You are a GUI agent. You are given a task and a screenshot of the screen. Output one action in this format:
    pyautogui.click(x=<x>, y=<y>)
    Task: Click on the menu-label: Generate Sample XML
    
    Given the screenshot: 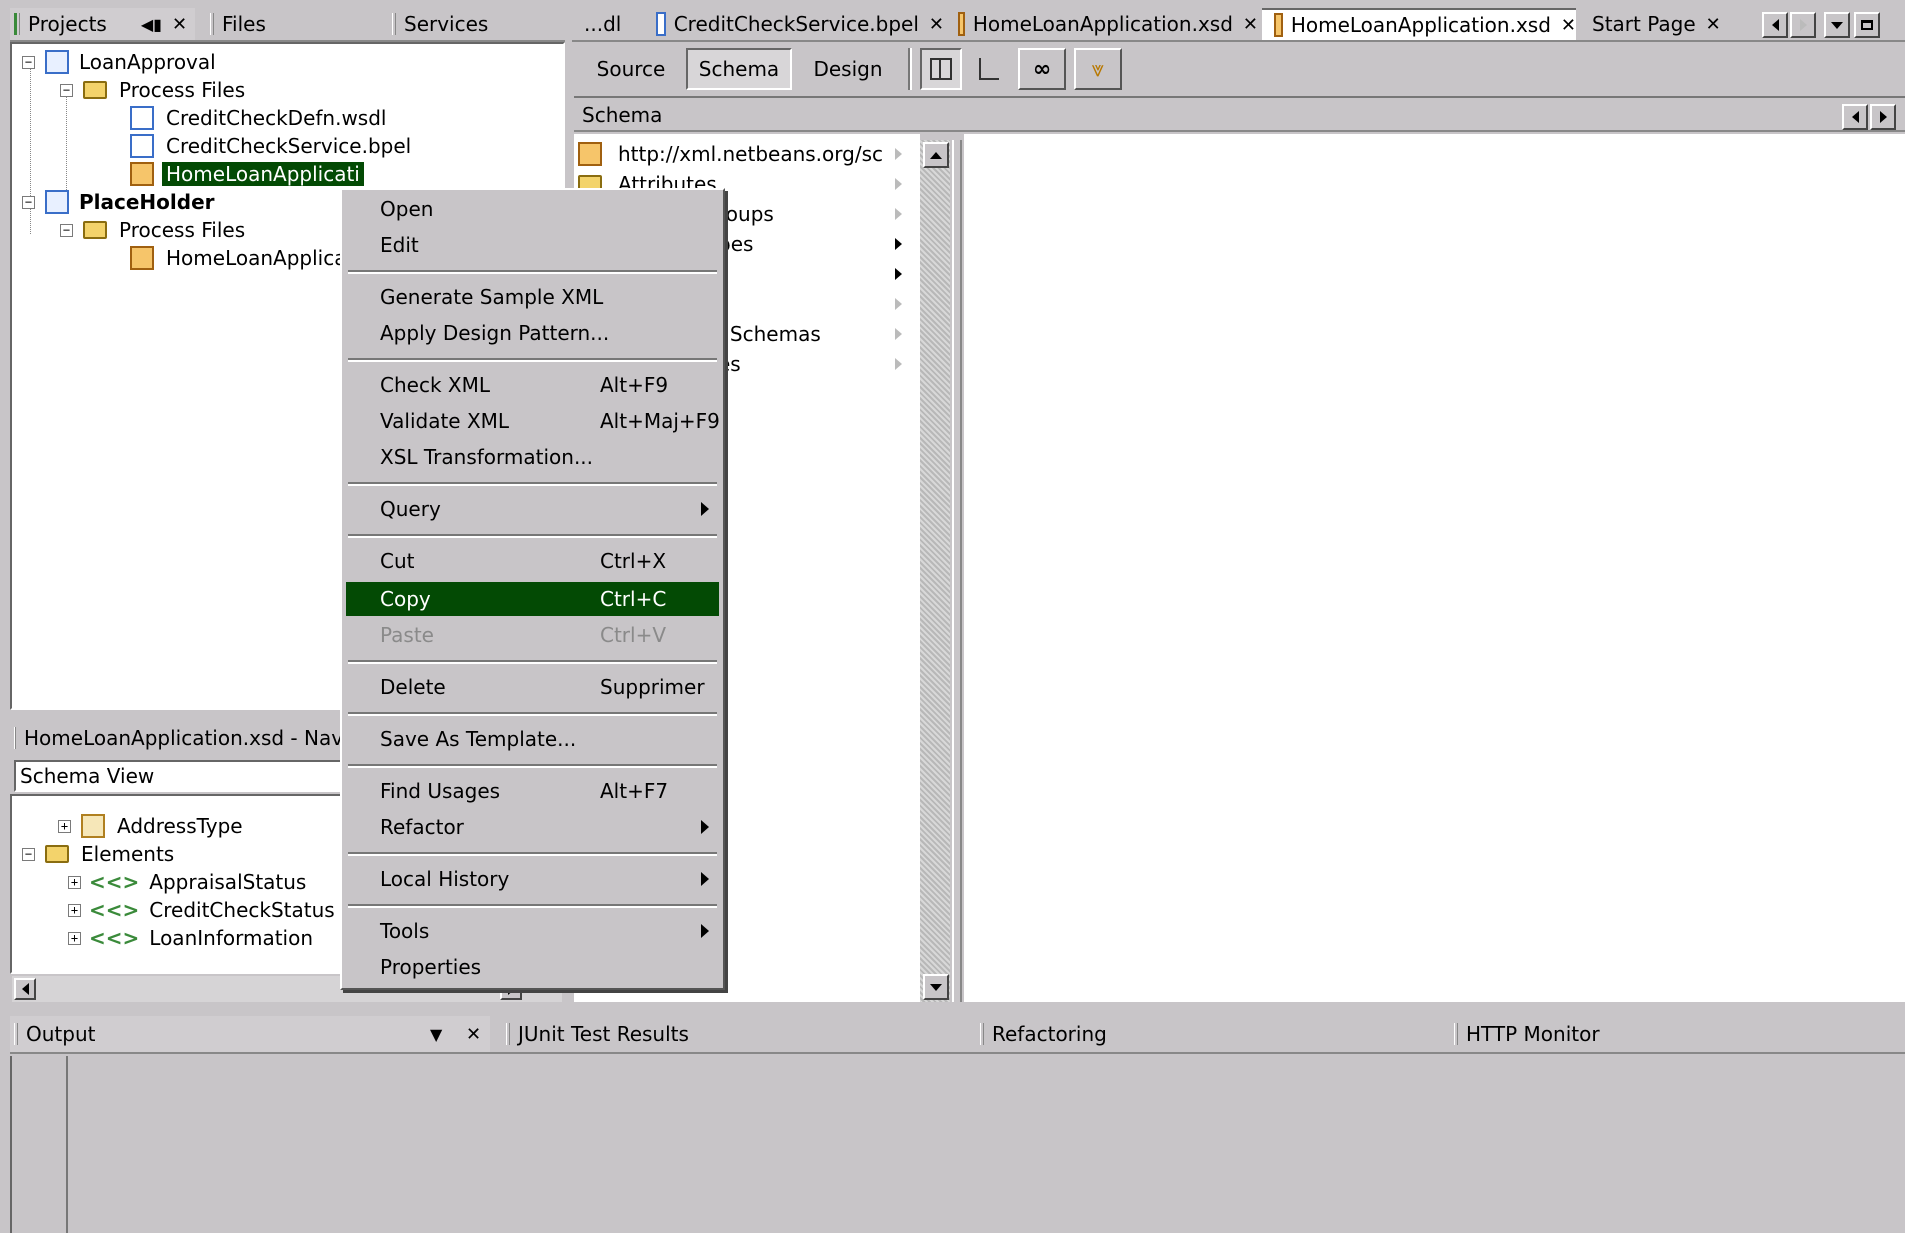 What is the action you would take?
    pyautogui.click(x=492, y=297)
    